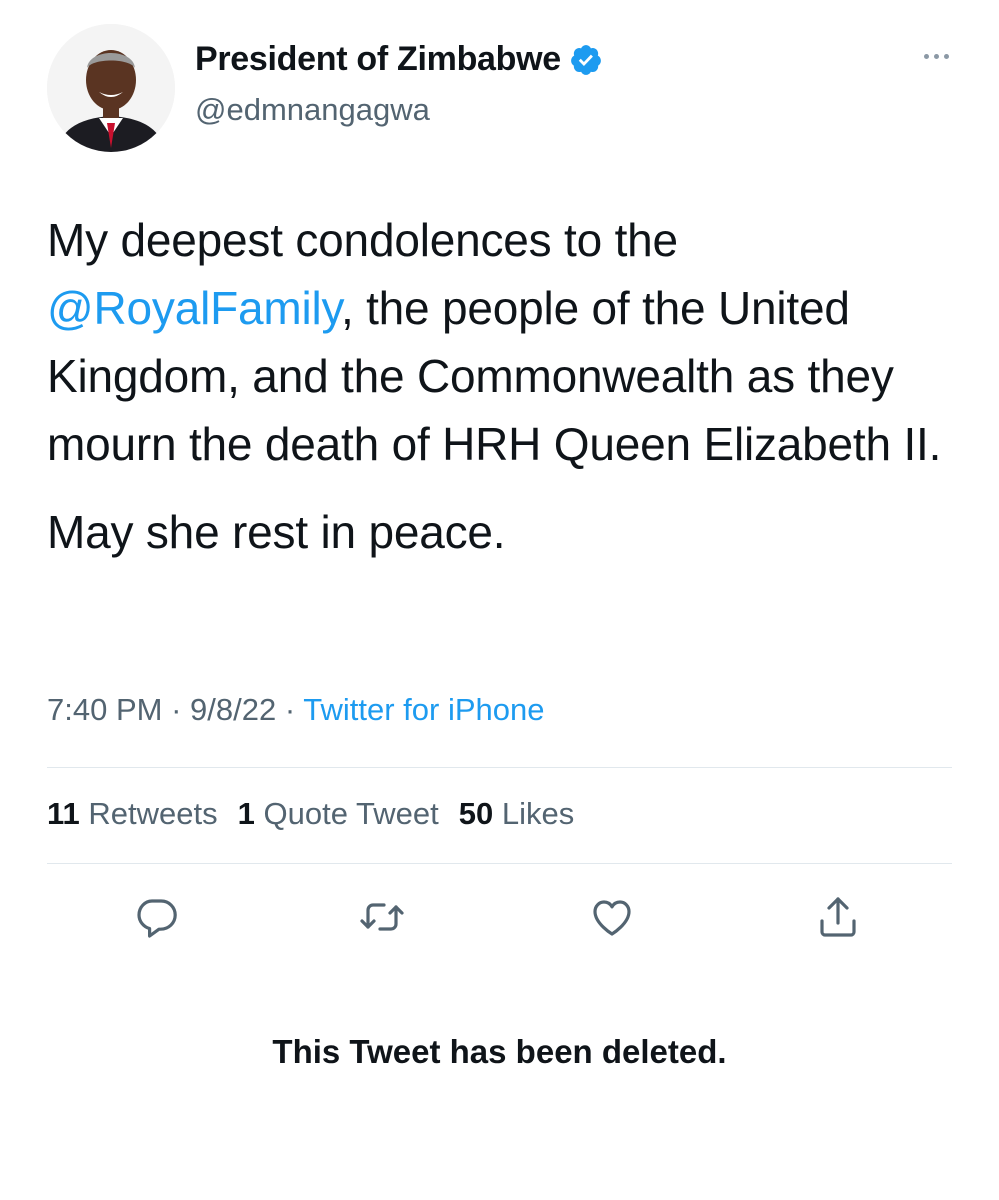  Describe the element at coordinates (499, 1051) in the screenshot. I see `deleted-notice: This Tweet has been deleted.` at that location.